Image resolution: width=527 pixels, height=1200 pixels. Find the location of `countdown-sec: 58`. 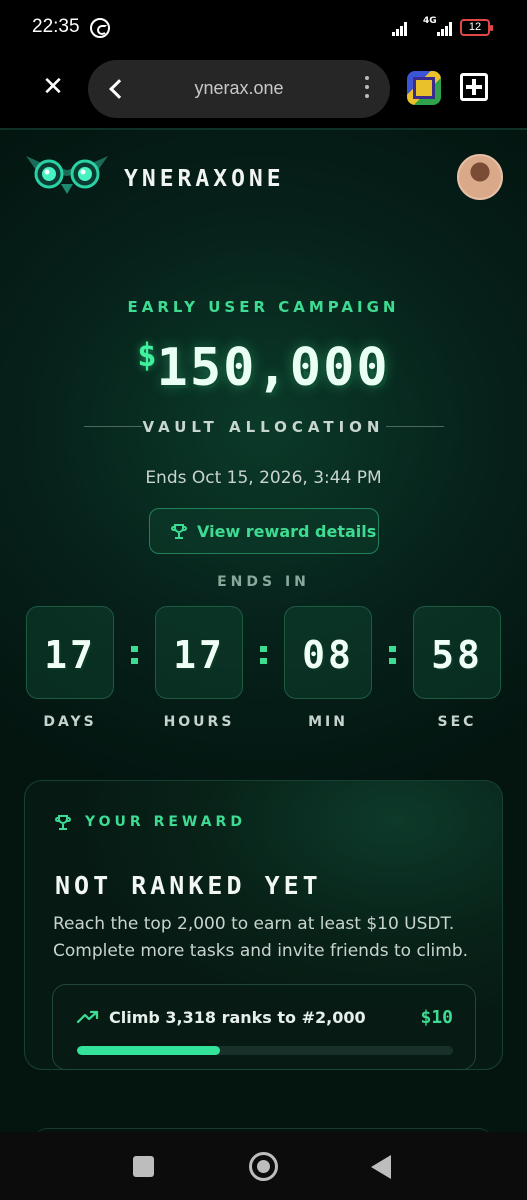

countdown-sec: 58 is located at coordinates (457, 652).